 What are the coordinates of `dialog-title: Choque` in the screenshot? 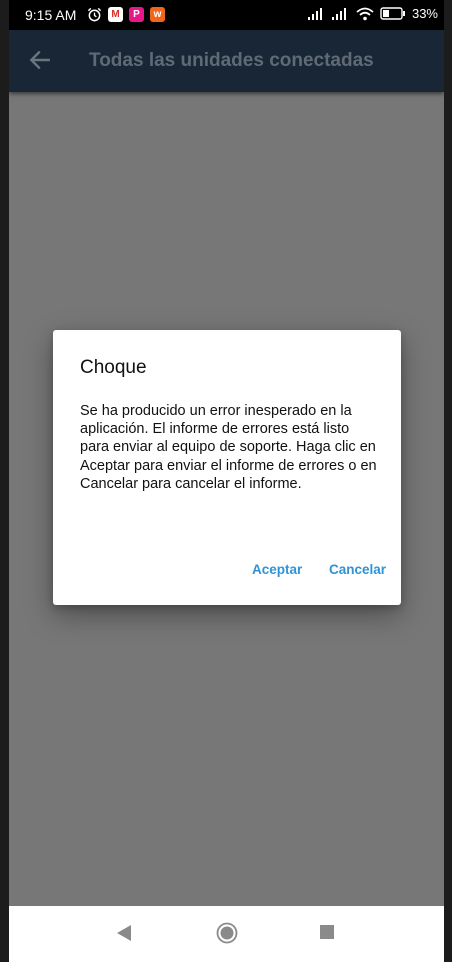 It's located at (113, 367).